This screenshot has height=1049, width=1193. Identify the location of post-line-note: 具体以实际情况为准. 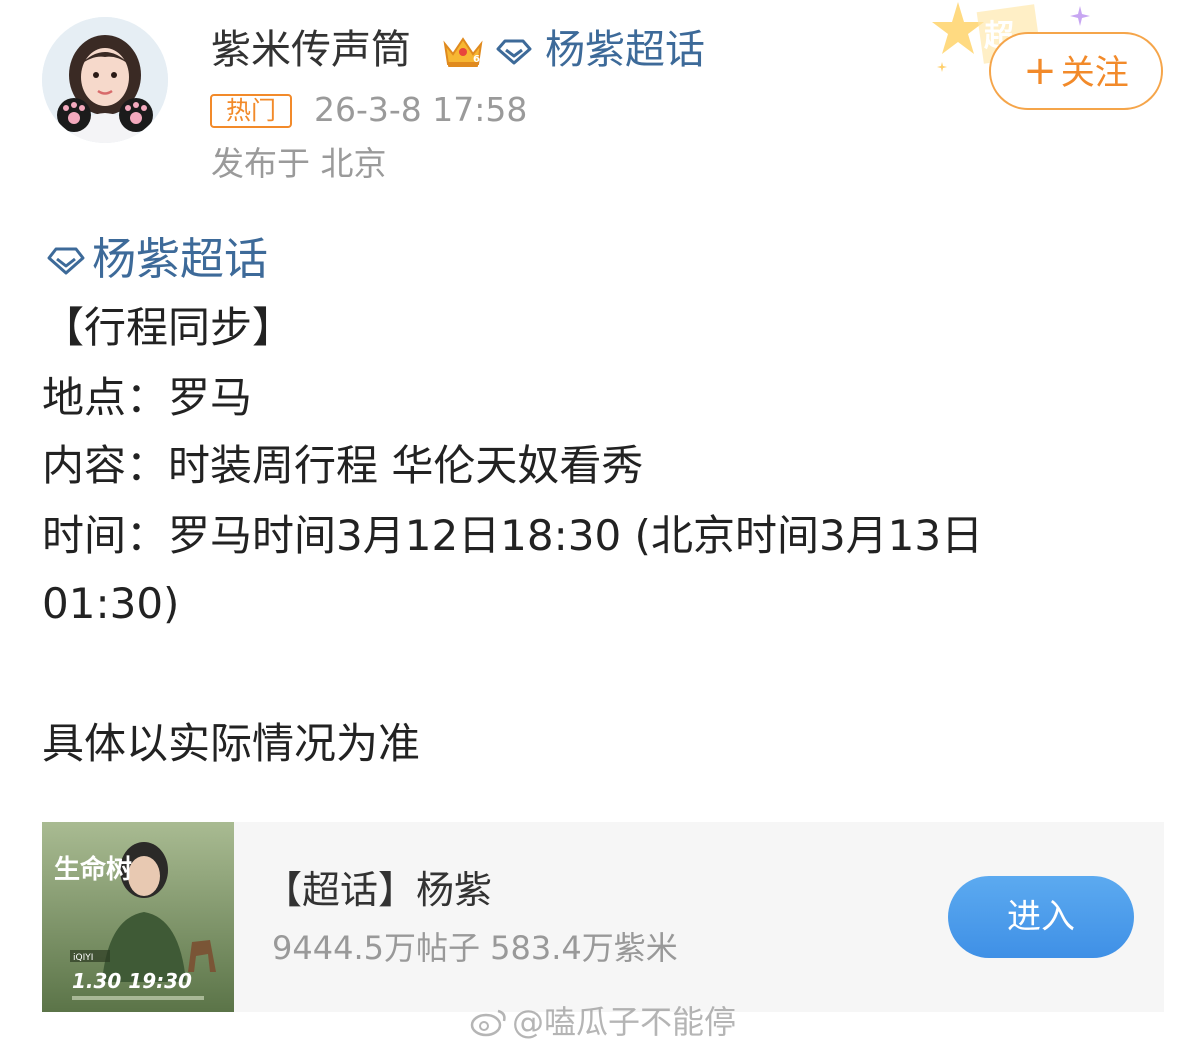
(231, 743).